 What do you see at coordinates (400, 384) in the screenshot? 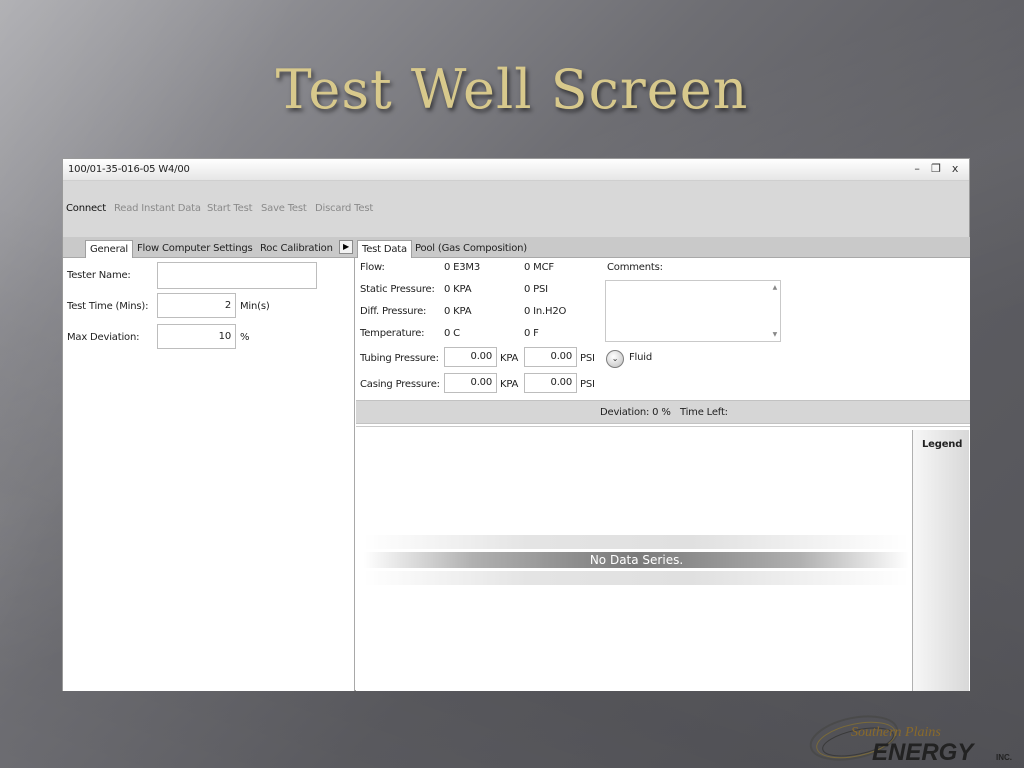
I see `casing-pressure-label: Casing Pressure:` at bounding box center [400, 384].